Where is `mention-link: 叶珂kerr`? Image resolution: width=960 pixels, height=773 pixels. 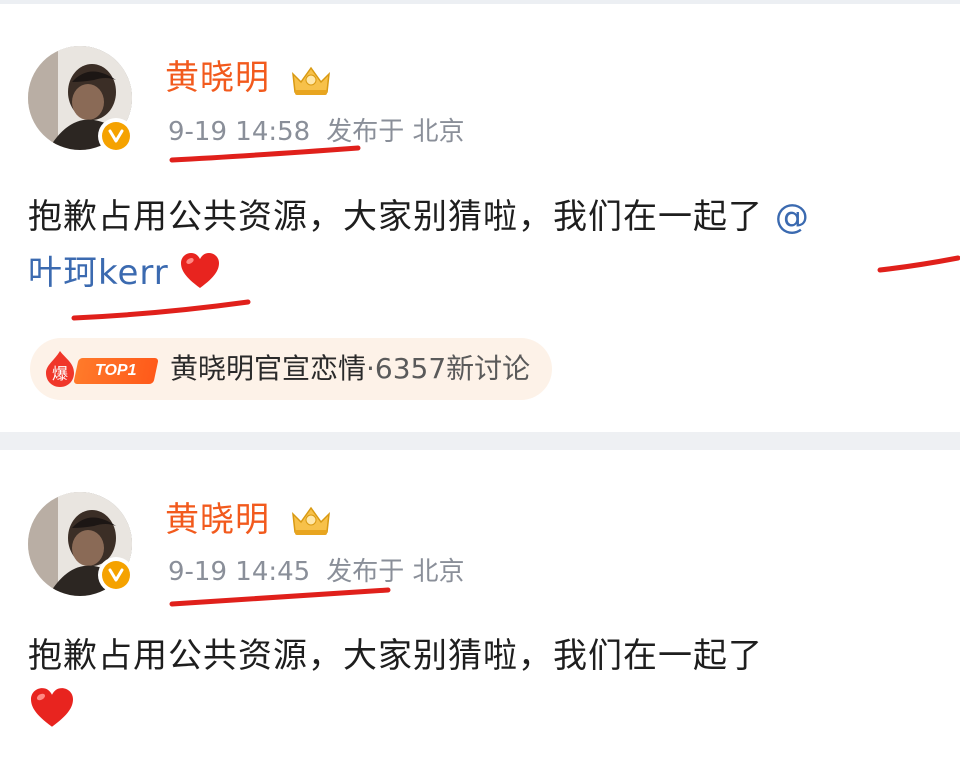 mention-link: 叶珂kerr is located at coordinates (98, 273).